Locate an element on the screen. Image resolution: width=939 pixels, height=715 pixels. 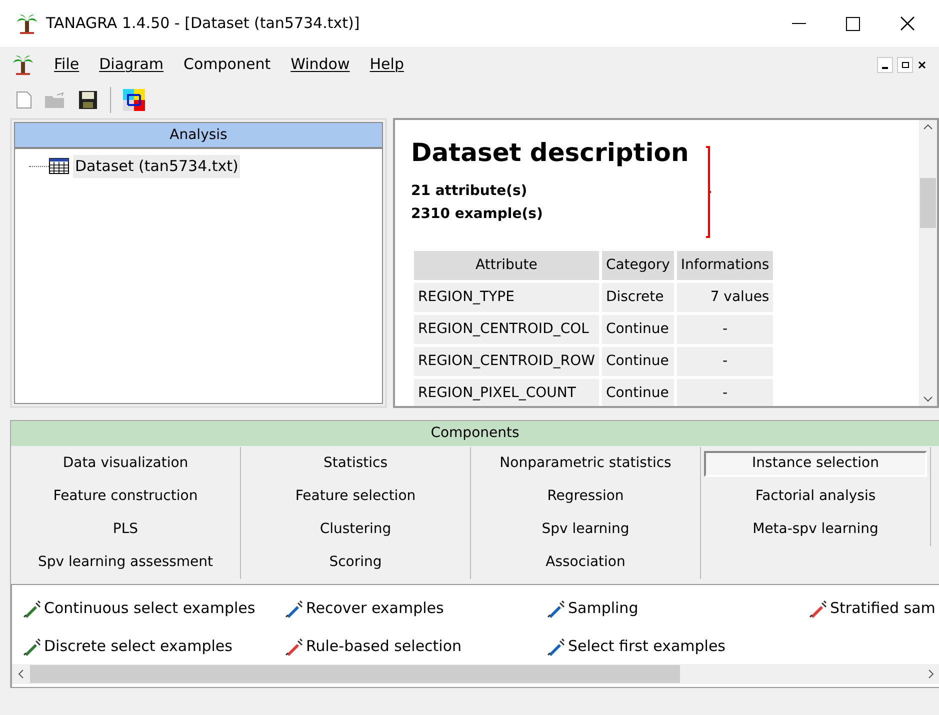
minimize-icon is located at coordinates (885, 64).